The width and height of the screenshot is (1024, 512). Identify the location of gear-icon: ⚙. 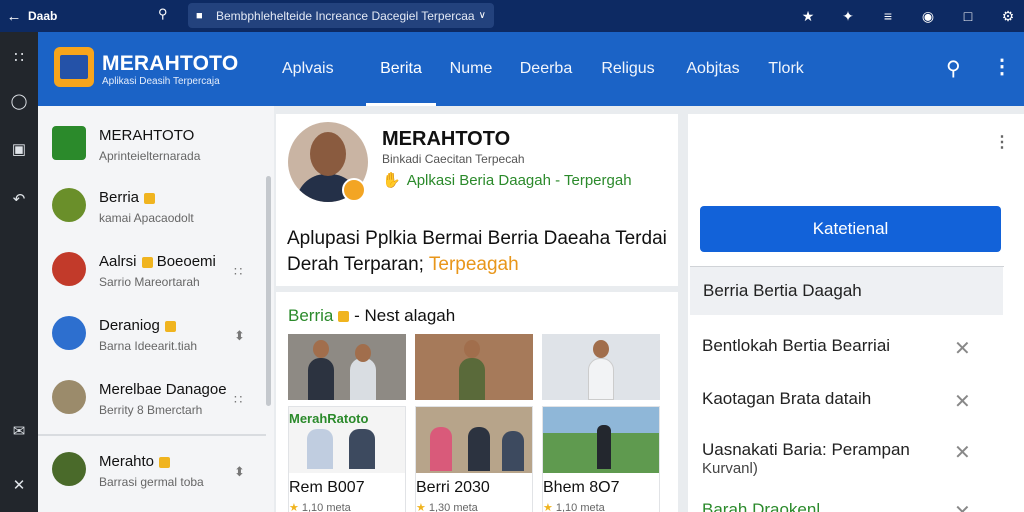
(1008, 16).